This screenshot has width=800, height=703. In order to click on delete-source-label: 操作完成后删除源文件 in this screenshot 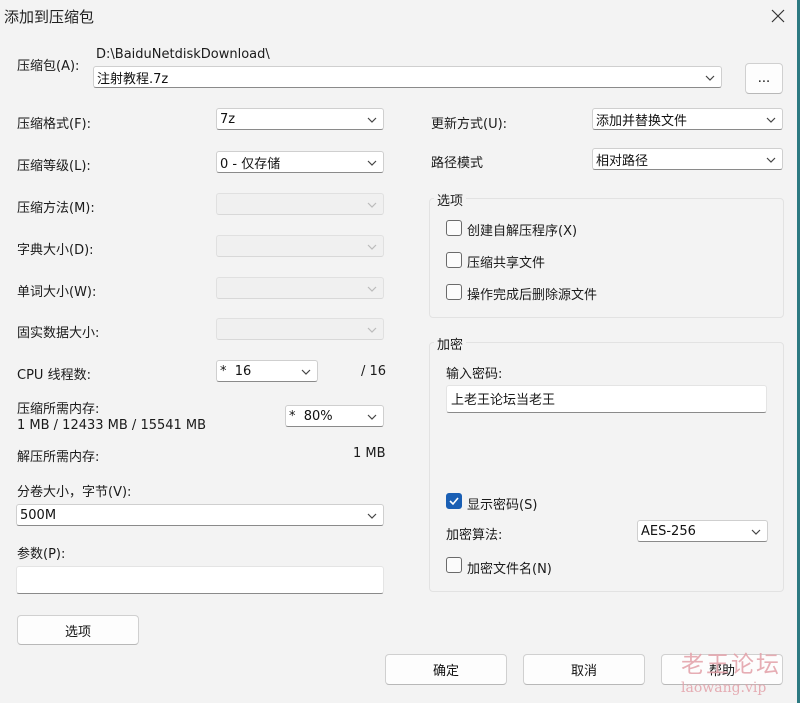, I will do `click(532, 293)`.